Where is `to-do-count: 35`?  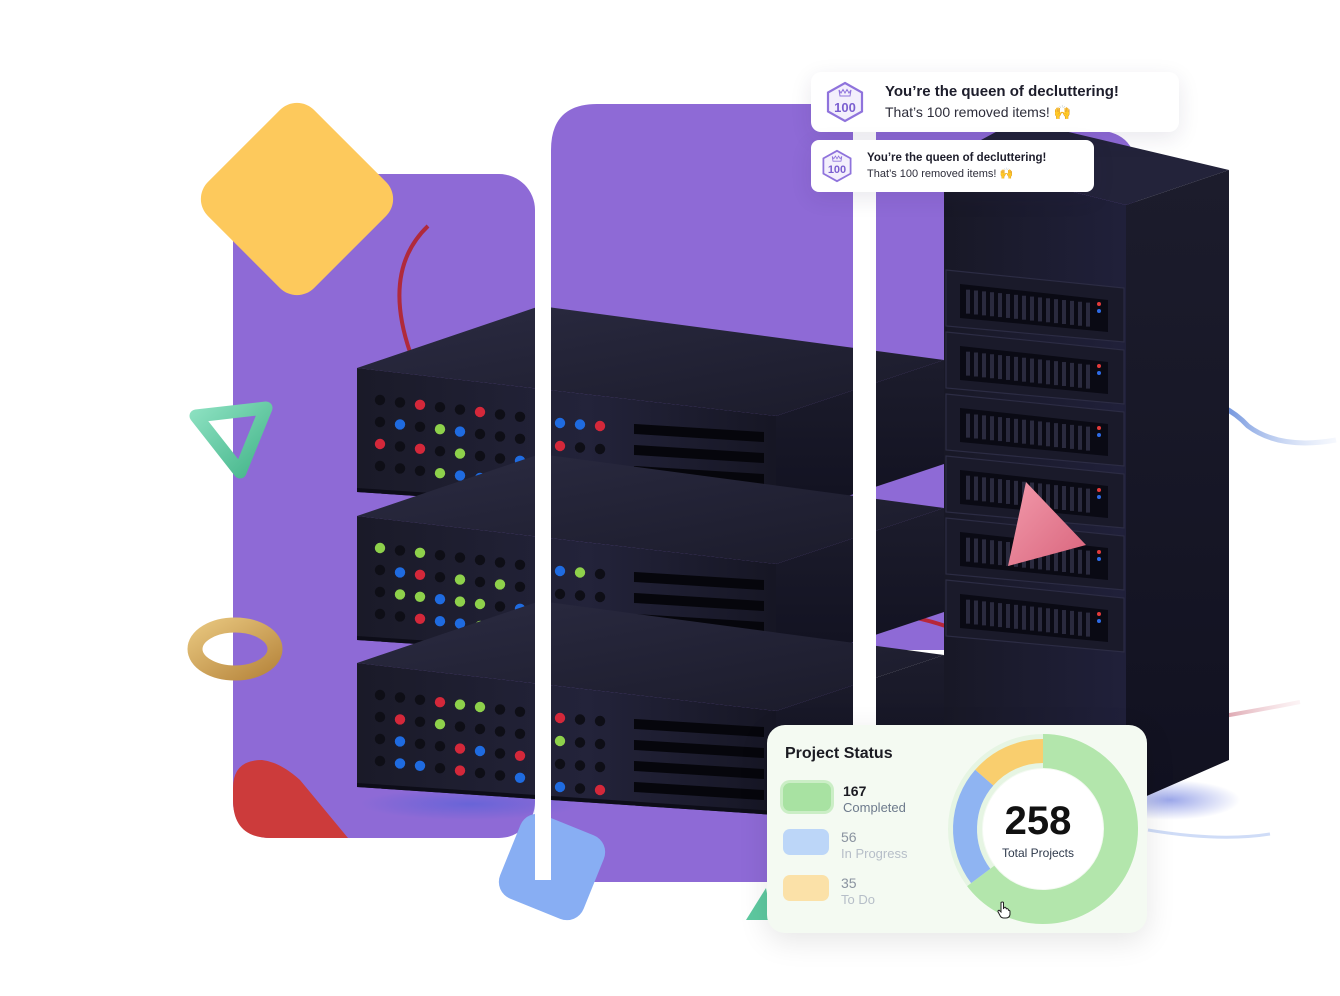
to-do-count: 35 is located at coordinates (849, 883).